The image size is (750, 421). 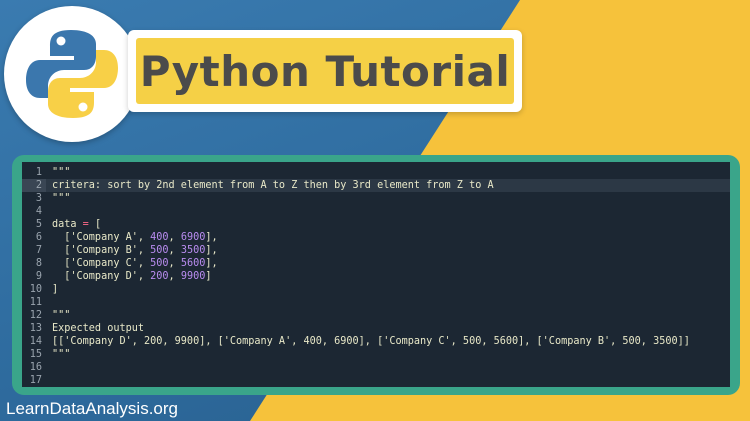 I want to click on code-line: 12 """, so click(x=376, y=315).